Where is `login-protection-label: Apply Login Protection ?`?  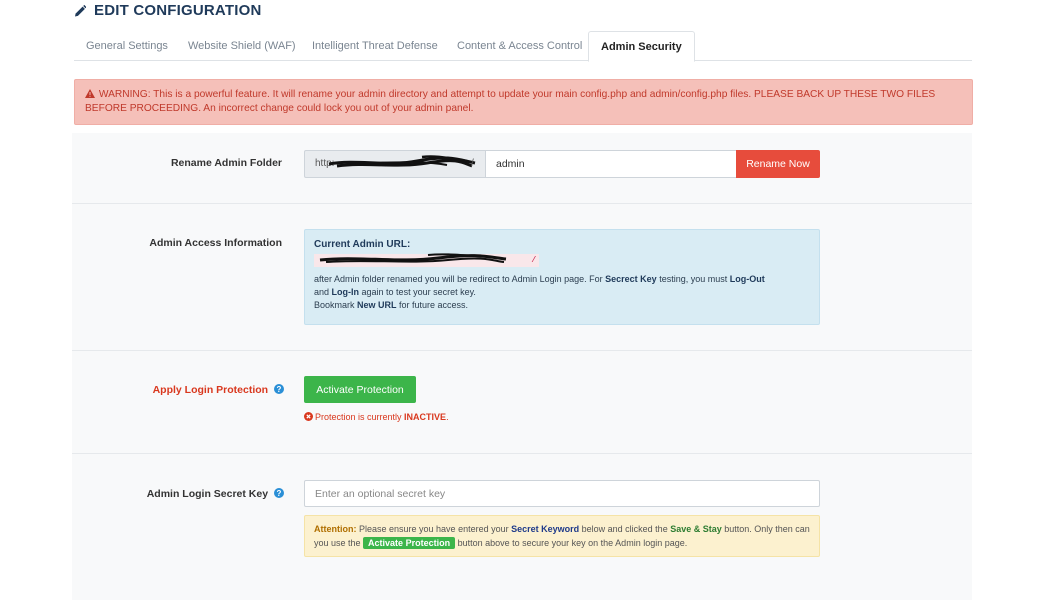 login-protection-label: Apply Login Protection ? is located at coordinates (218, 390).